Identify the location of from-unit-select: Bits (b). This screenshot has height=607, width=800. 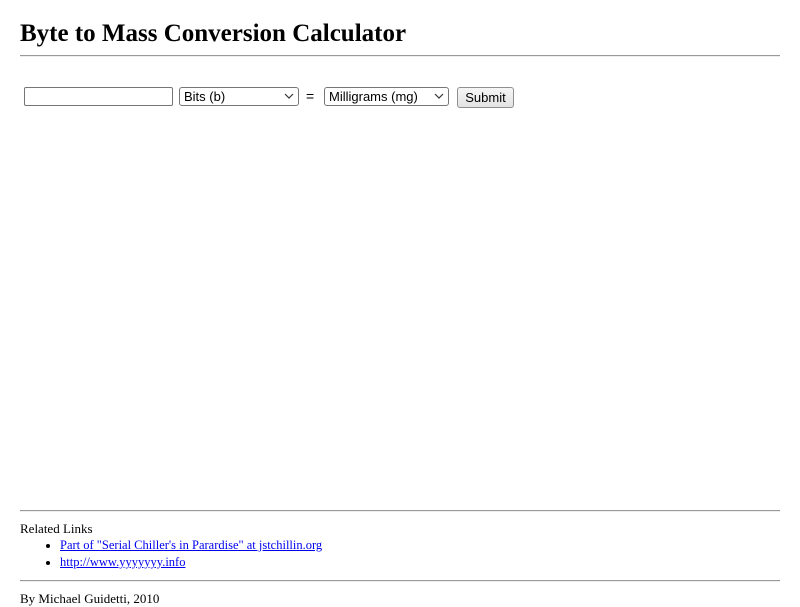
(239, 96).